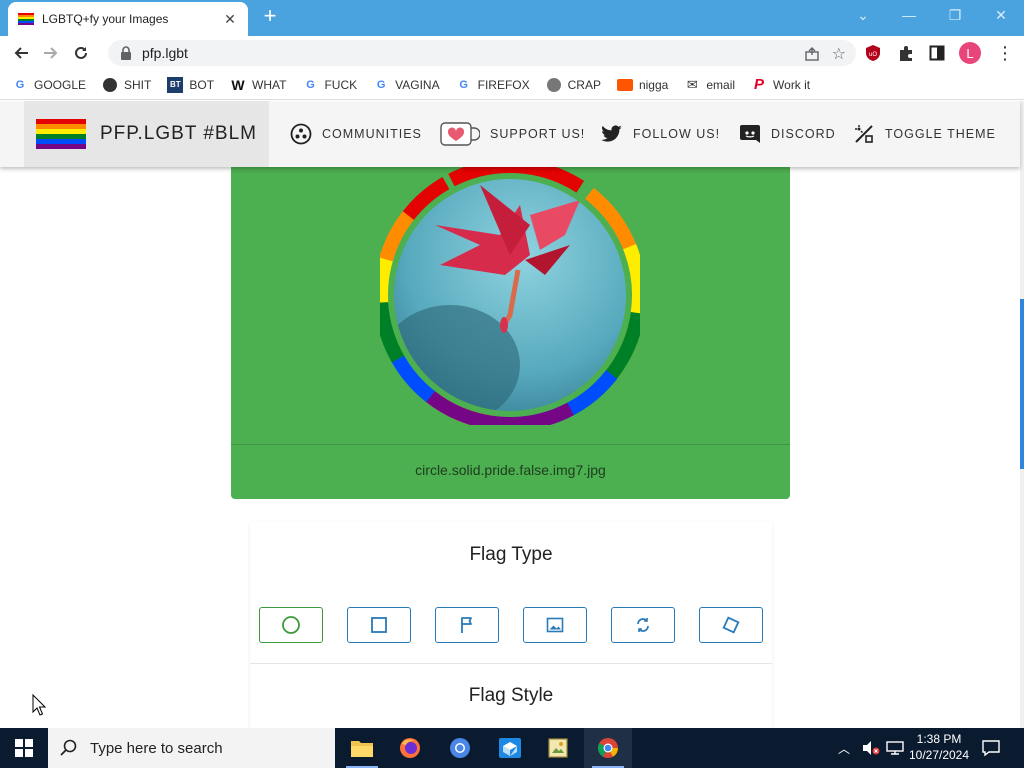 The width and height of the screenshot is (1024, 768). I want to click on forward-button, so click(51, 53).